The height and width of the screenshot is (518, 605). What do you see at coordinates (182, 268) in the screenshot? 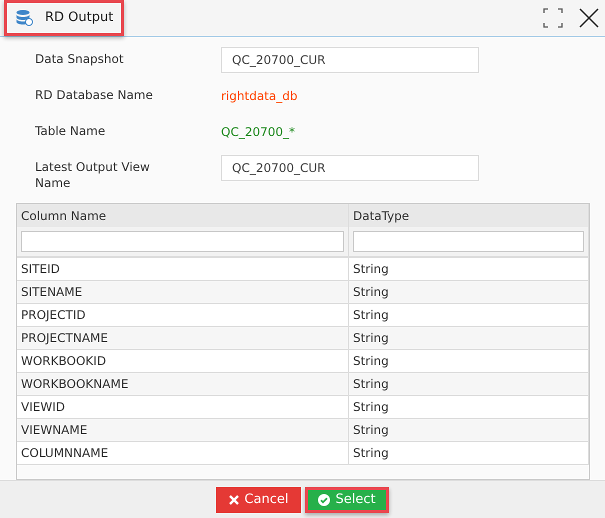
I see `table-cell: SITEID` at bounding box center [182, 268].